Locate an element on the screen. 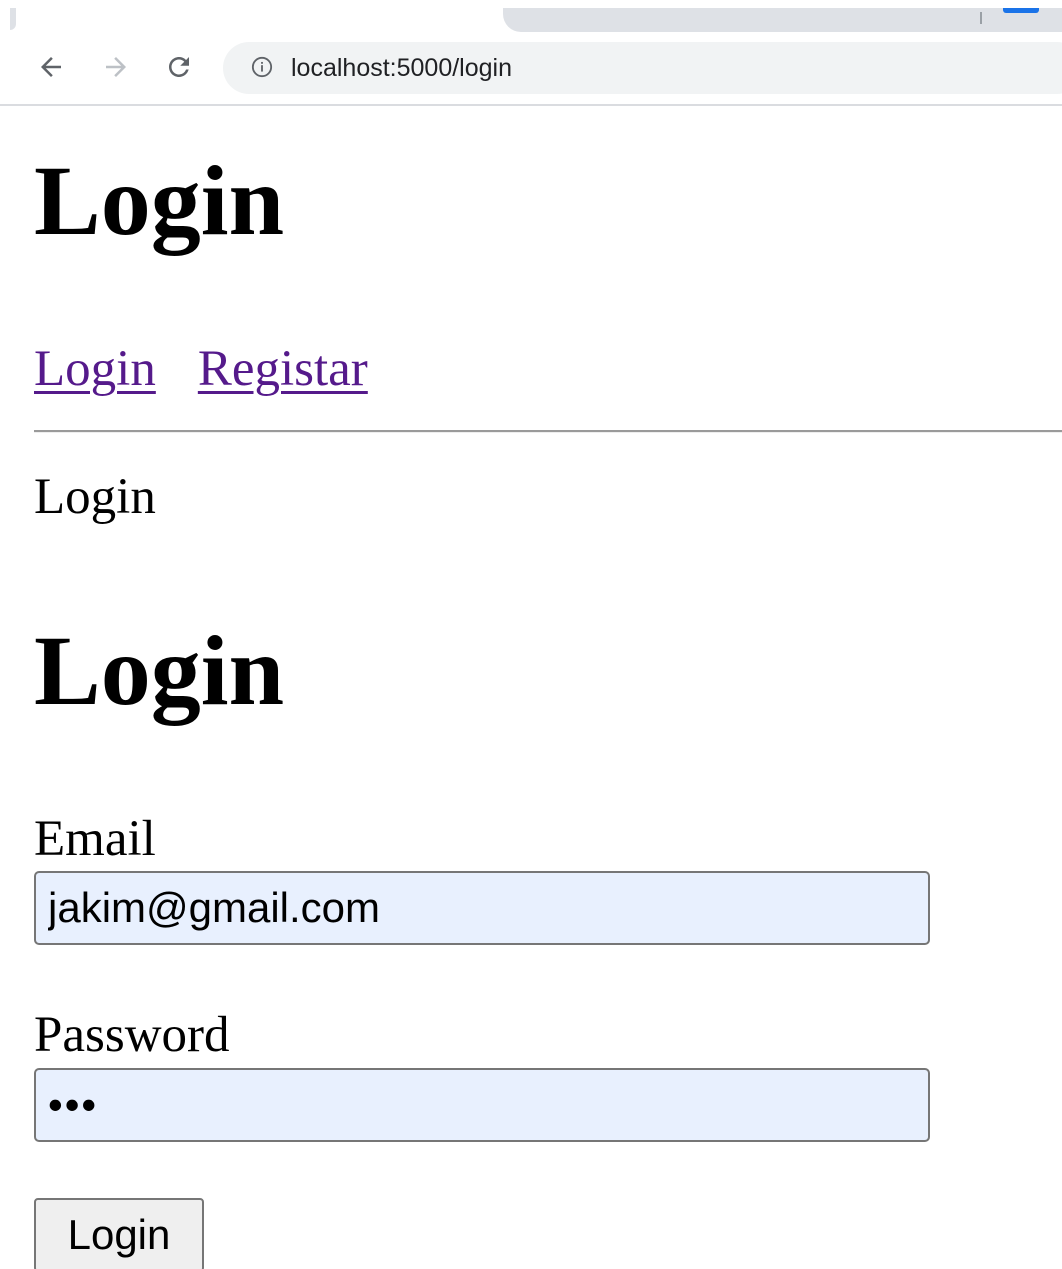 Image resolution: width=1062 pixels, height=1269 pixels. arrow-right-icon is located at coordinates (116, 67).